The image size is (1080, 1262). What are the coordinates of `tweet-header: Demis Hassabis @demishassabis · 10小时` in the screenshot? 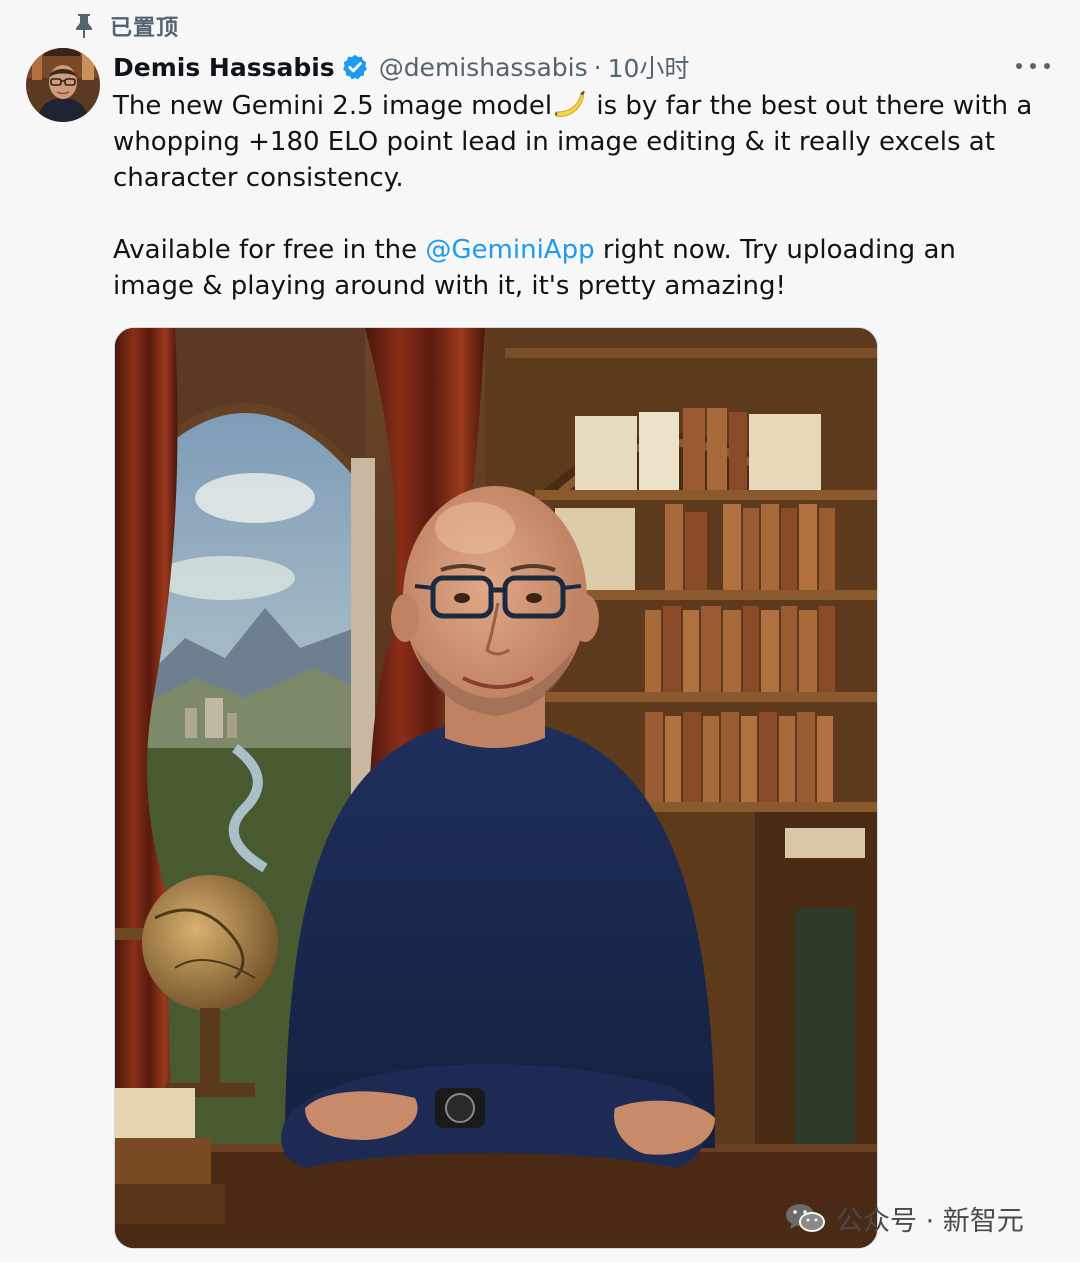 It's located at (401, 67).